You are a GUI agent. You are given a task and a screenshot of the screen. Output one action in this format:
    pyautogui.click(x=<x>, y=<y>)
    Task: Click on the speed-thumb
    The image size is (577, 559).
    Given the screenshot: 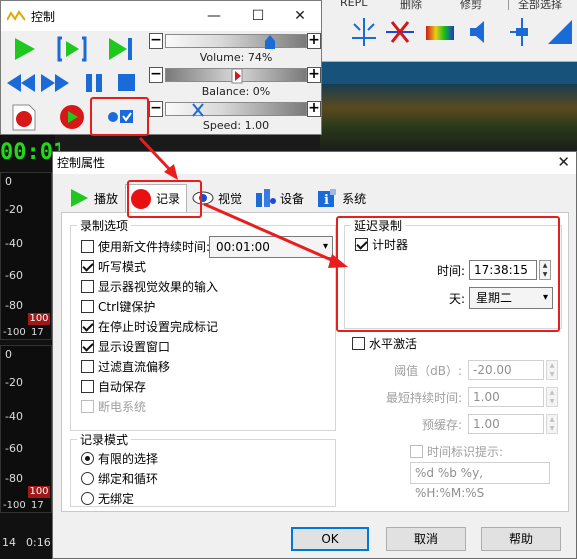 What is the action you would take?
    pyautogui.click(x=198, y=110)
    